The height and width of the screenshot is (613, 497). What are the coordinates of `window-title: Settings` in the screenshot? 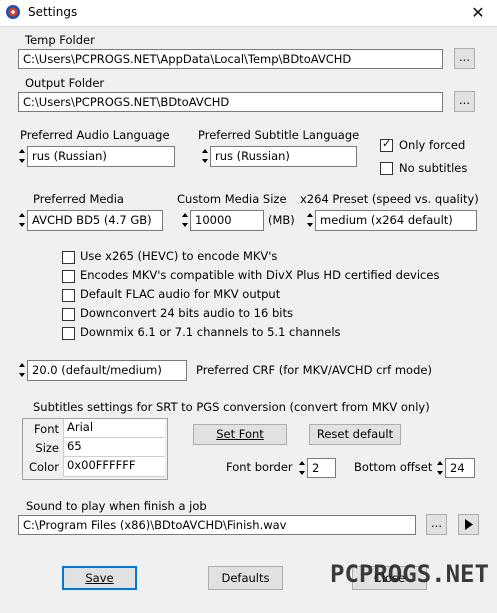 It's located at (53, 12).